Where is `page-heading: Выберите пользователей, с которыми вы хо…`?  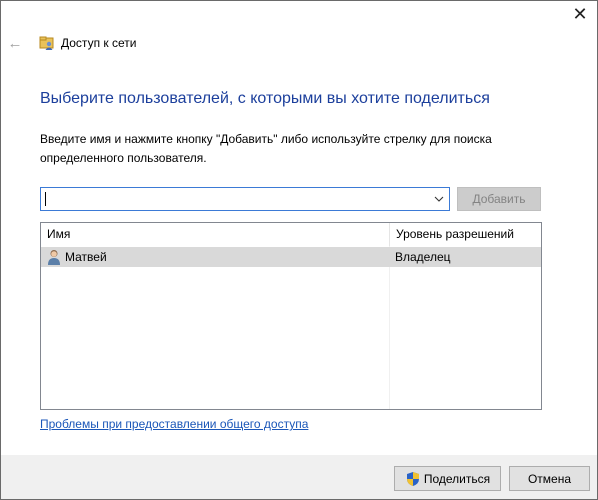 page-heading: Выберите пользователей, с которыми вы хо… is located at coordinates (265, 98).